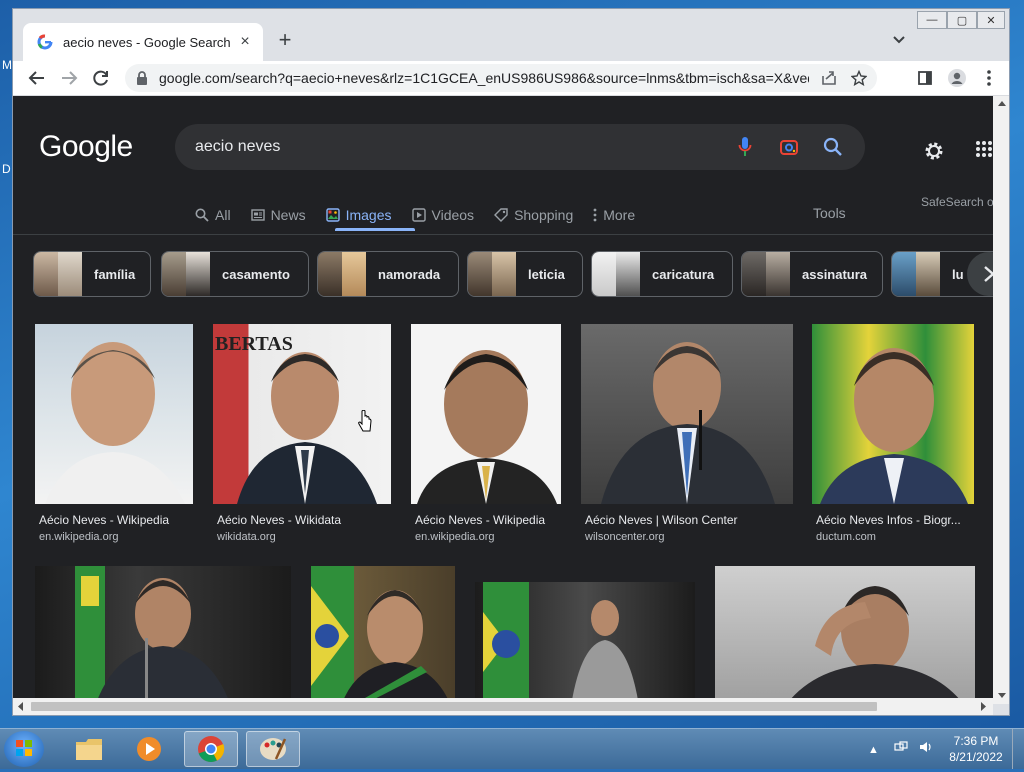 The height and width of the screenshot is (772, 1024). Describe the element at coordinates (989, 78) in the screenshot. I see `menu-kebab-icon` at that location.